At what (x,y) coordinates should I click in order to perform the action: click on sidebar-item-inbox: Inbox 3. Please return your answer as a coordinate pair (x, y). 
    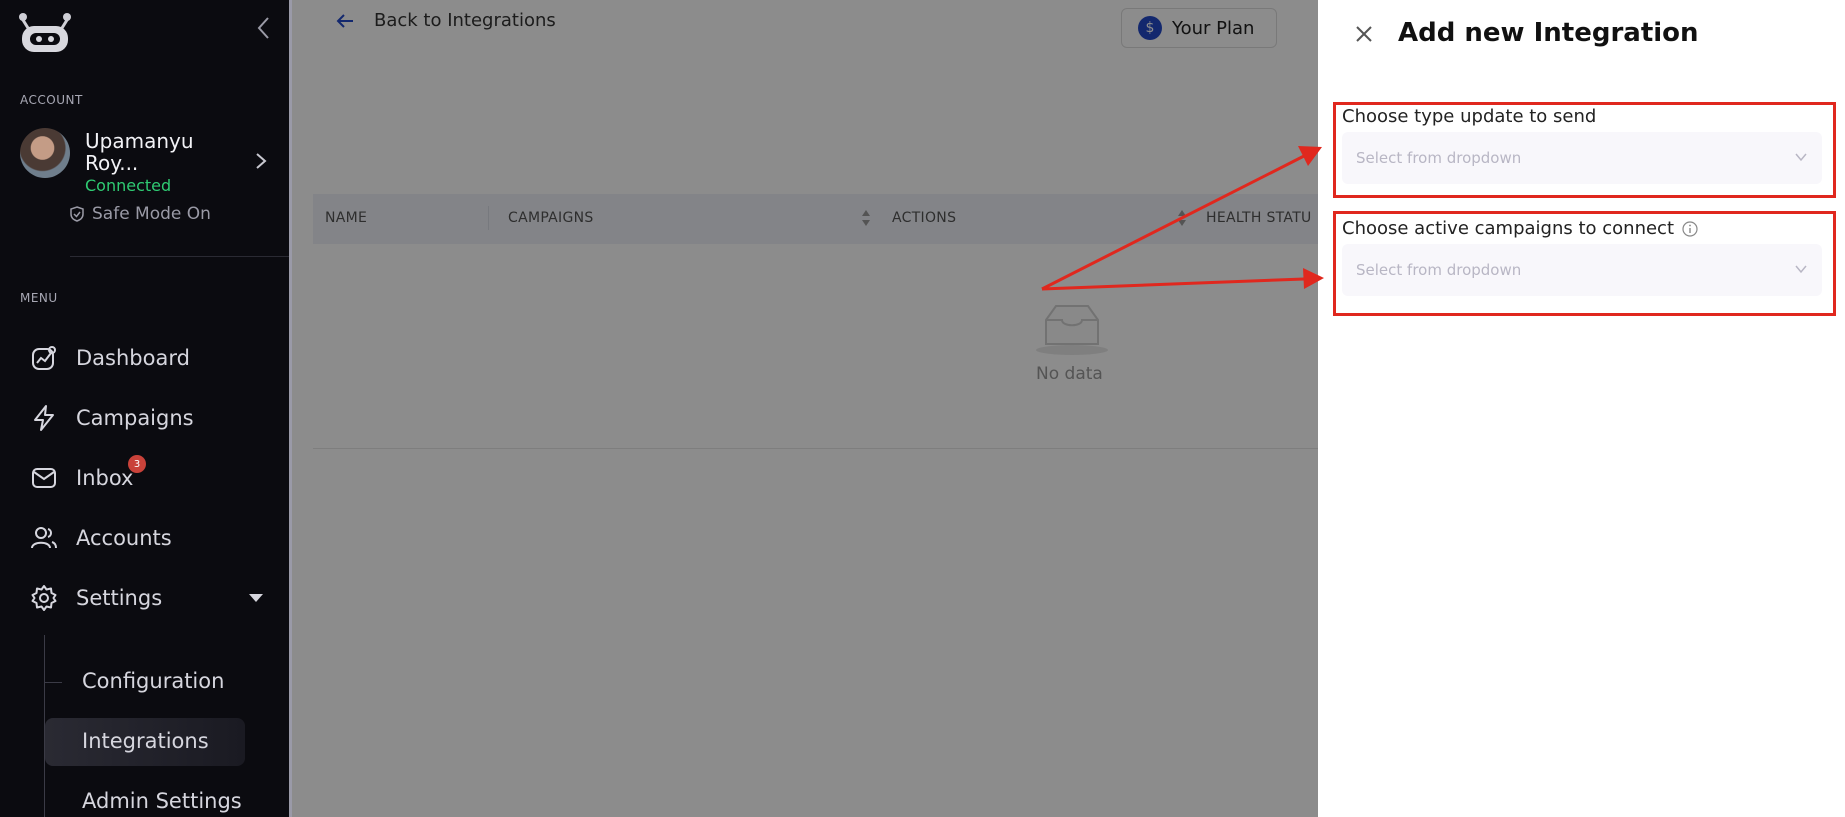
    Looking at the image, I should click on (152, 476).